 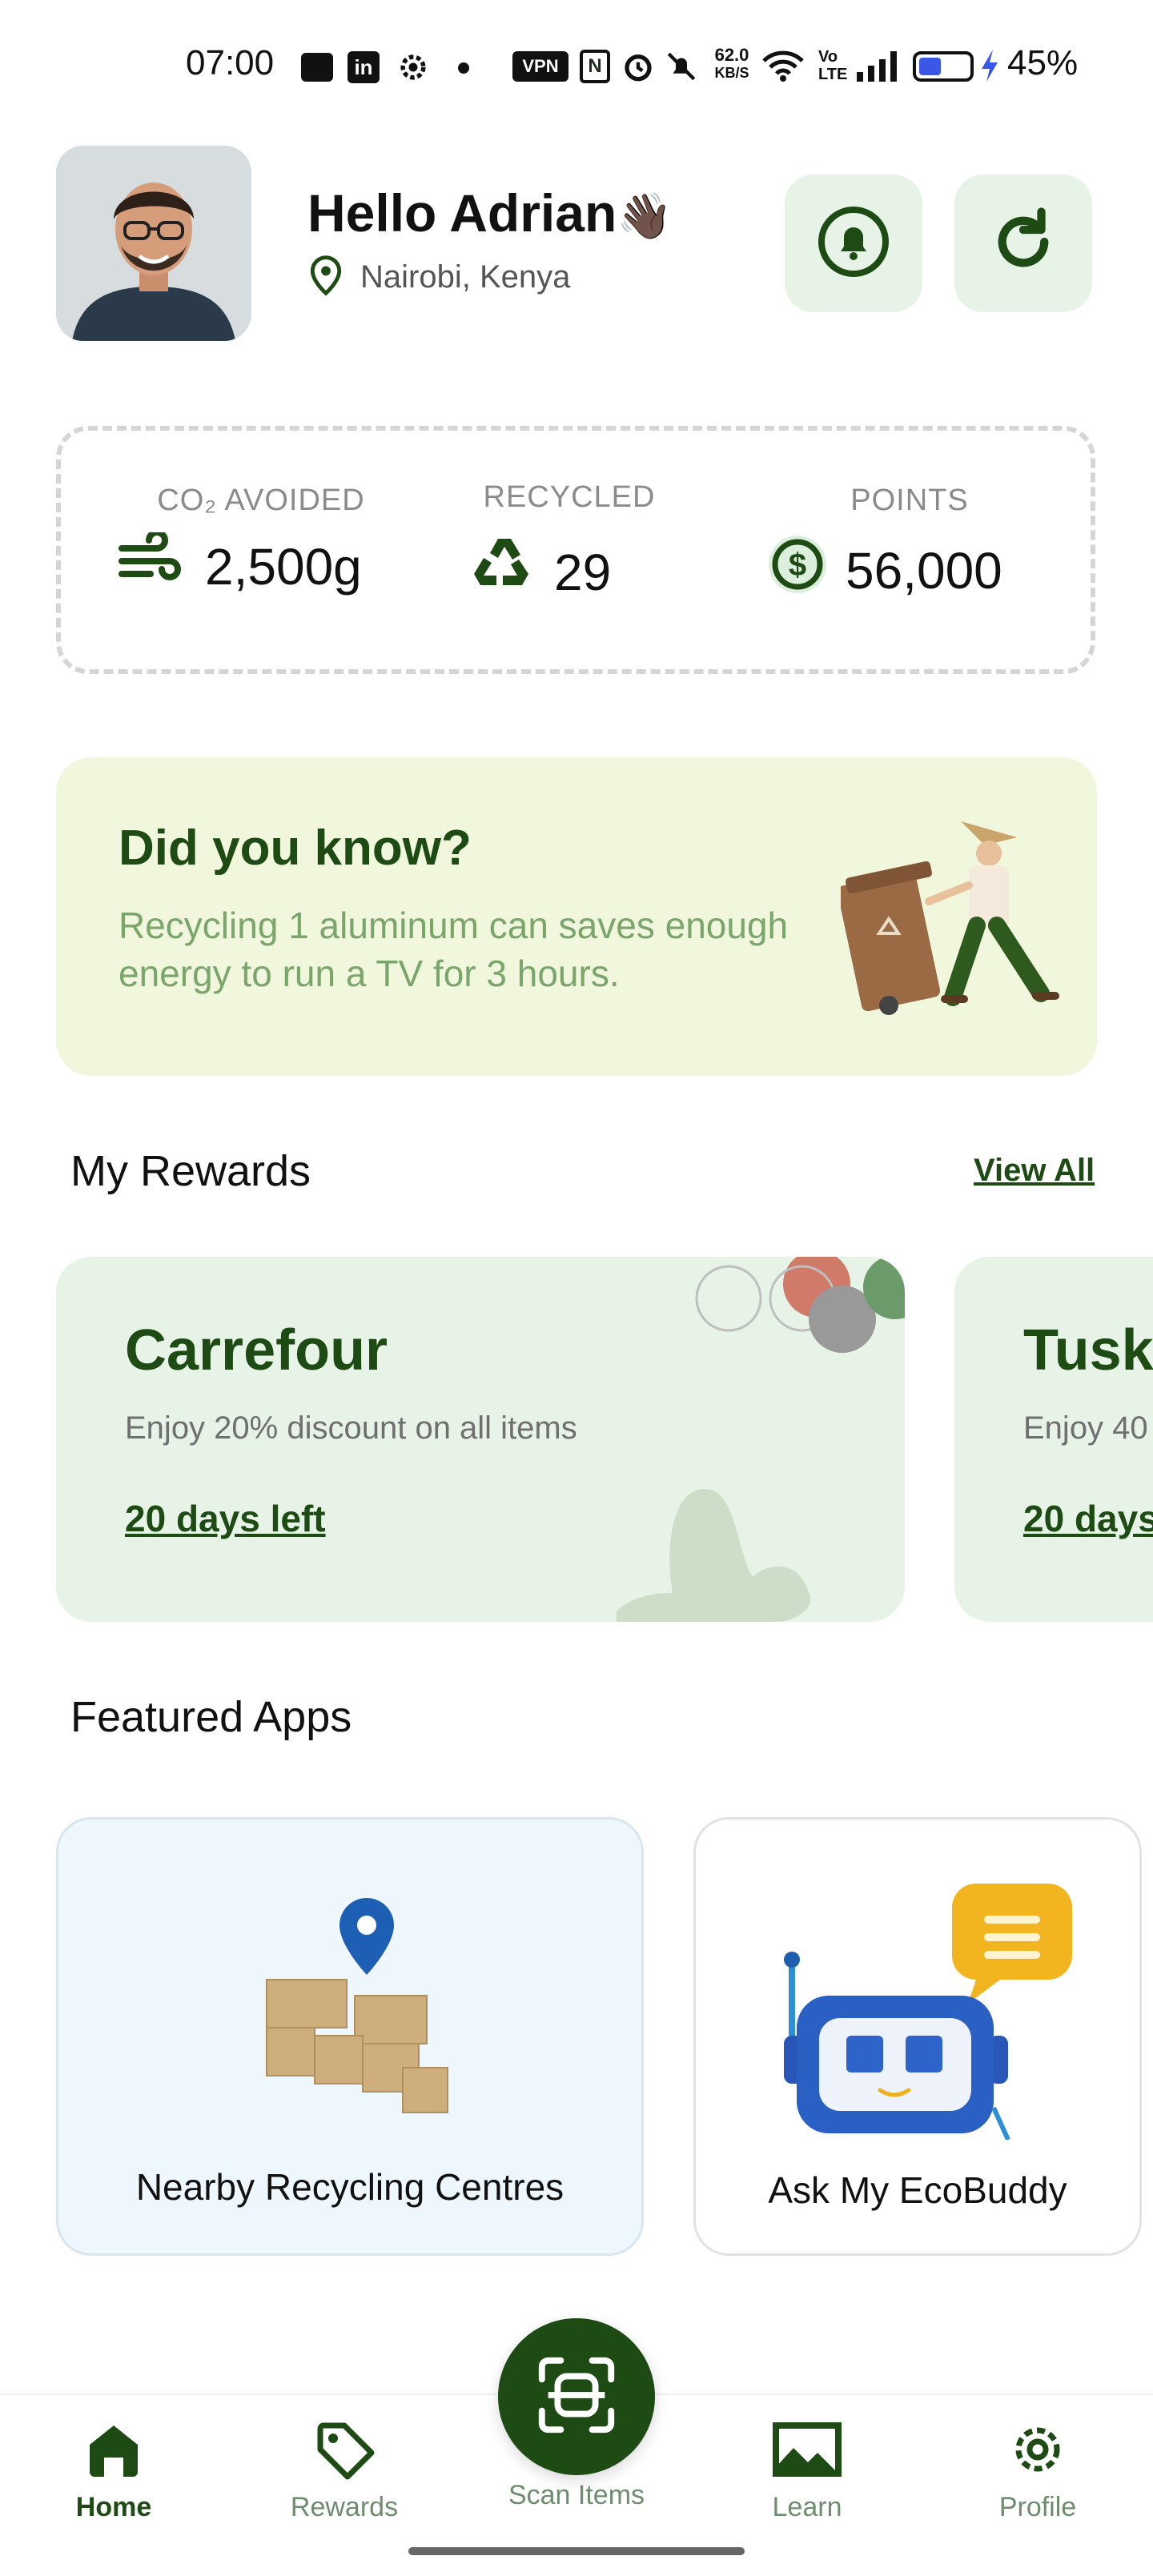 What do you see at coordinates (464, 68) in the screenshot?
I see `dot-icon` at bounding box center [464, 68].